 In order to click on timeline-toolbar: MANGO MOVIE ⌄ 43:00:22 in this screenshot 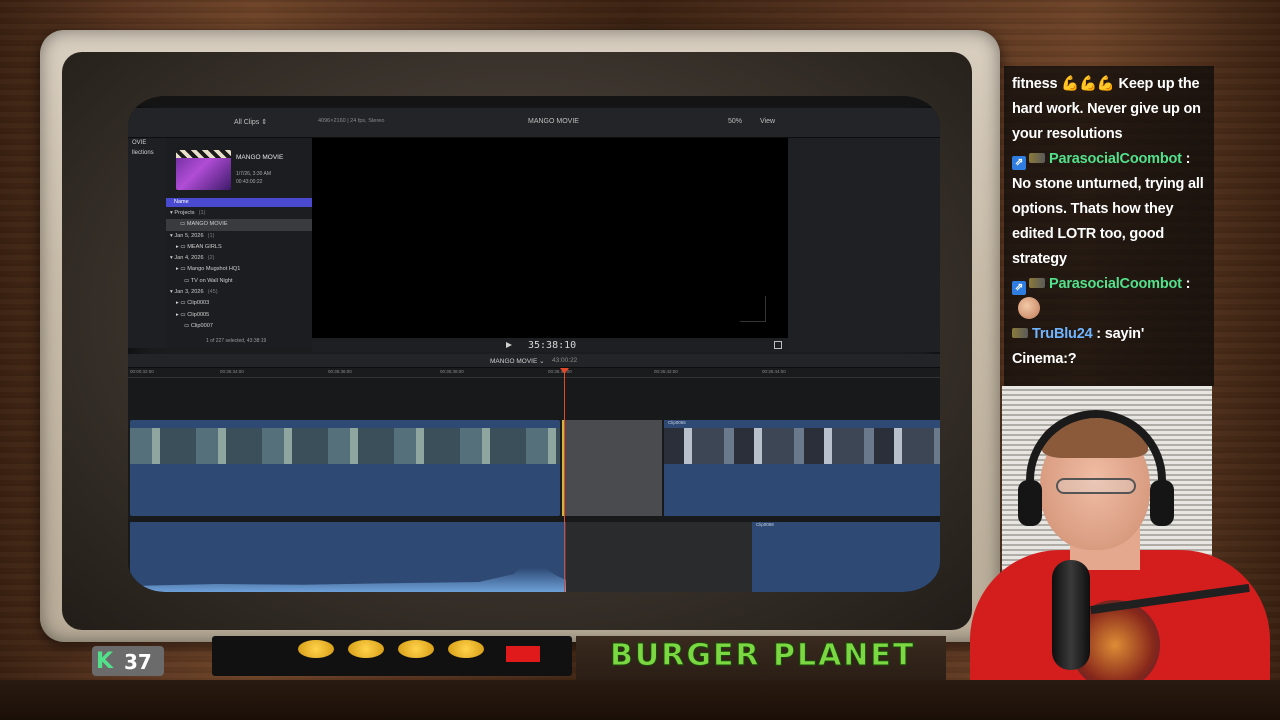, I will do `click(534, 361)`.